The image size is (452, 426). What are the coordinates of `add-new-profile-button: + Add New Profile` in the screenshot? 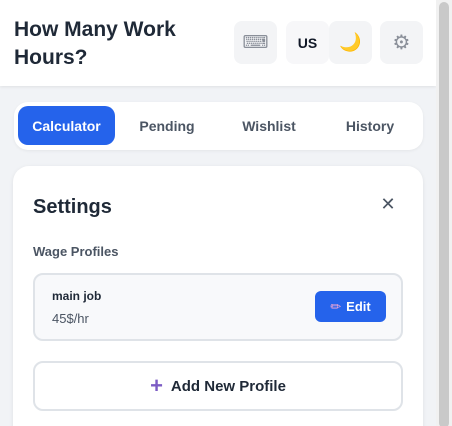 It's located at (218, 386).